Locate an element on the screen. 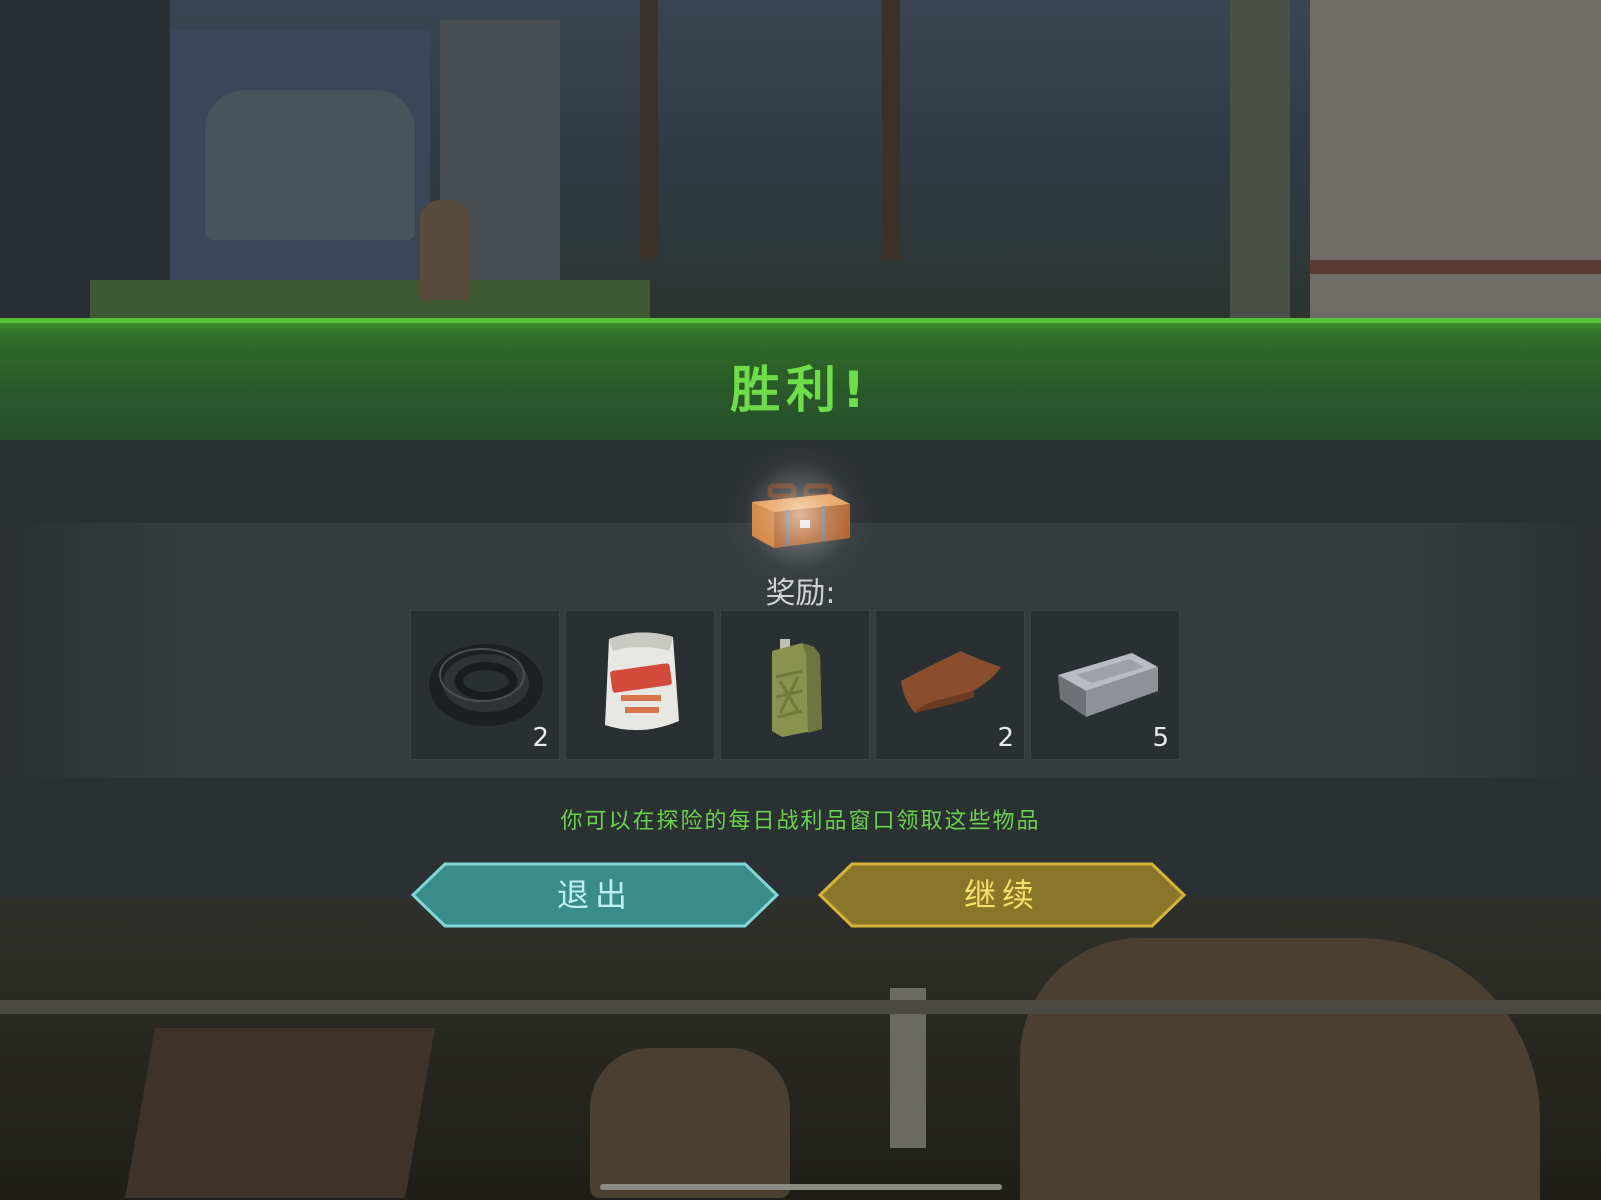 This screenshot has height=1200, width=1601. exit-button: 退出 is located at coordinates (595, 895).